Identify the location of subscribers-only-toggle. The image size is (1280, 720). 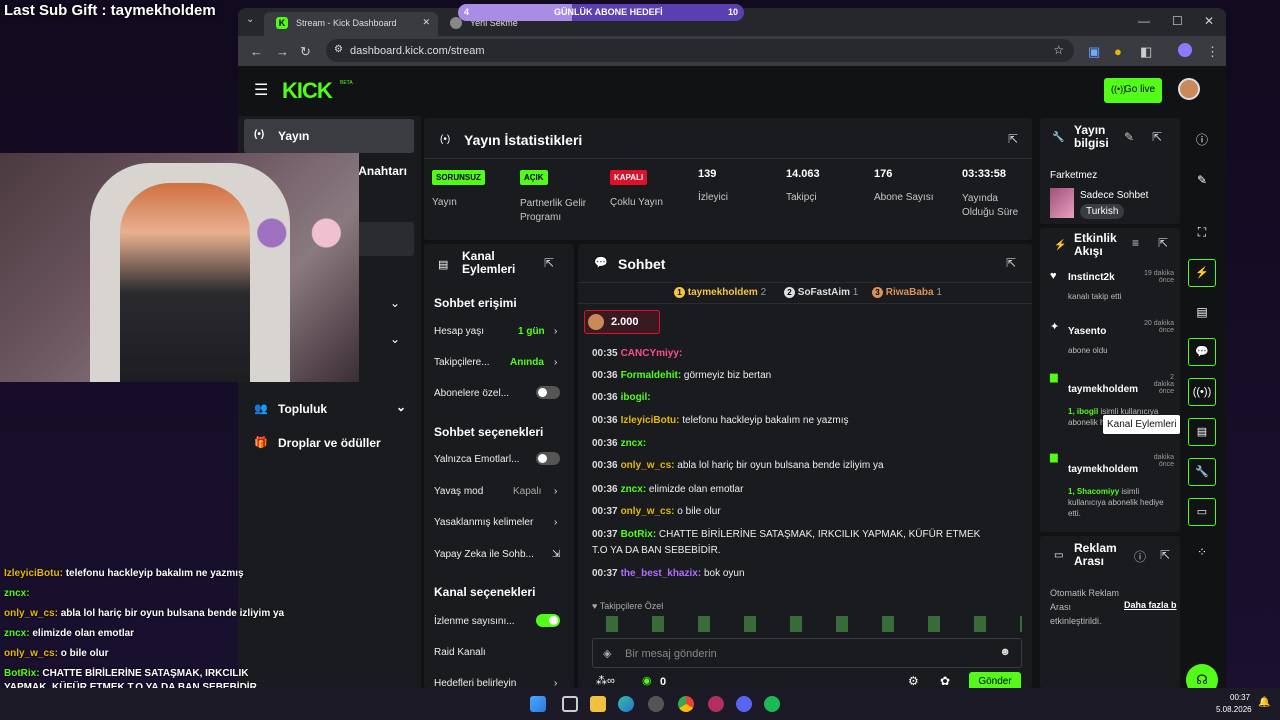
(548, 392).